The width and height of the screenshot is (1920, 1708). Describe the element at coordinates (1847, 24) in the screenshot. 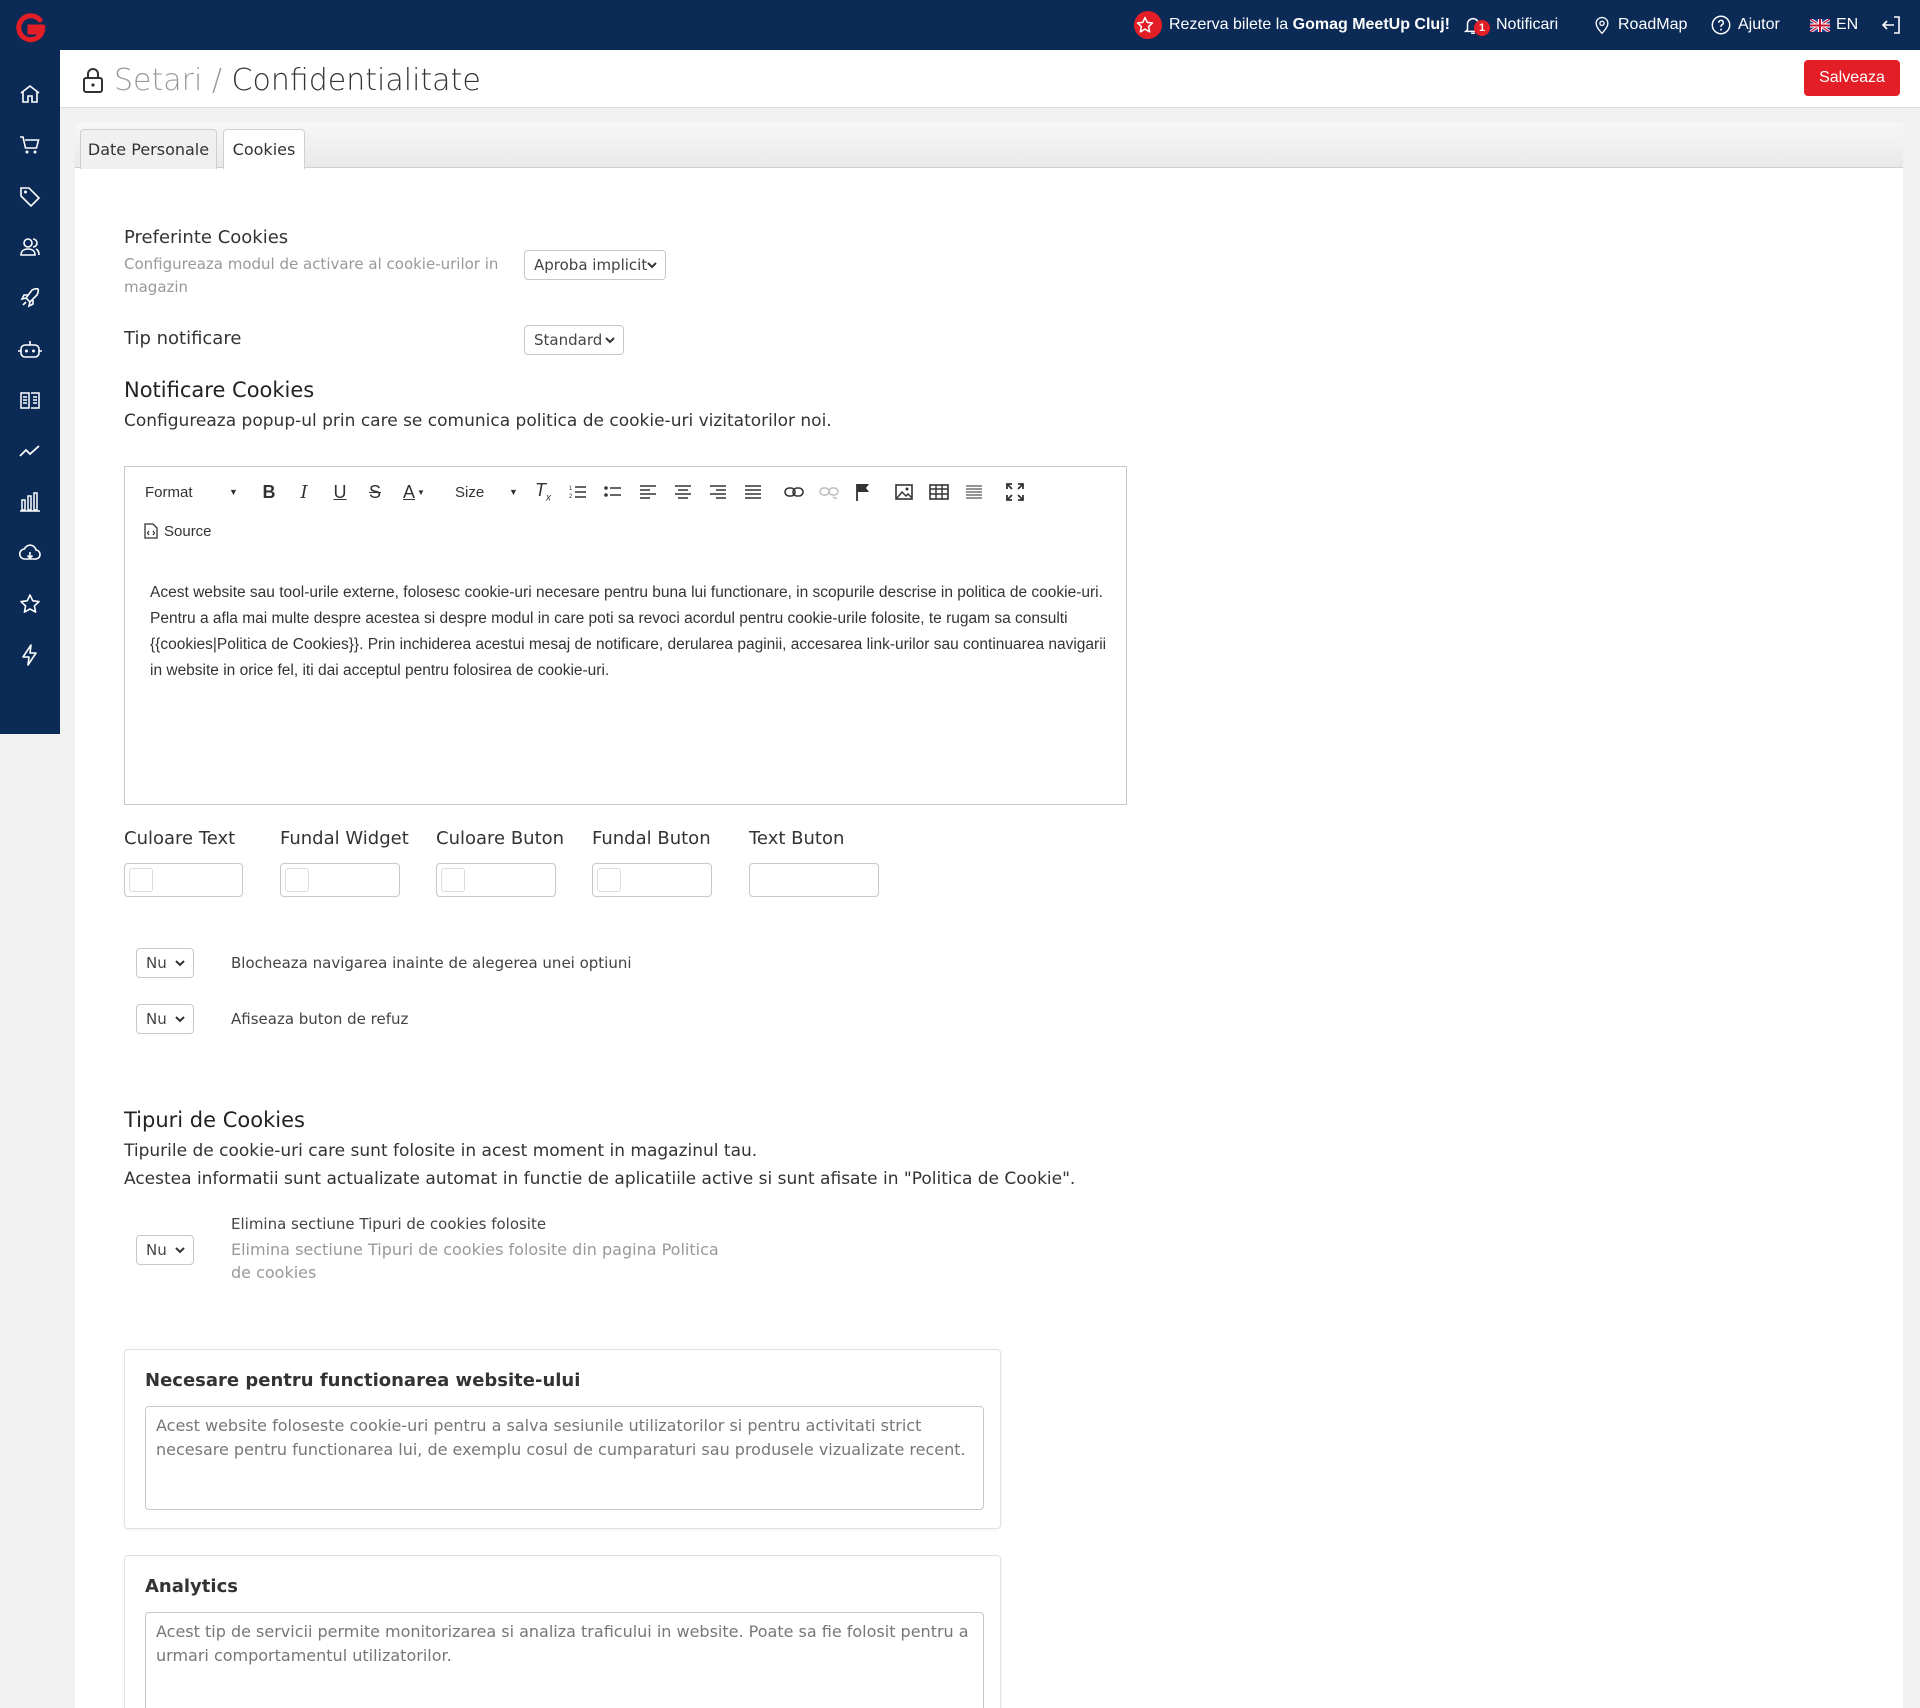

I see `language-label: EN` at that location.